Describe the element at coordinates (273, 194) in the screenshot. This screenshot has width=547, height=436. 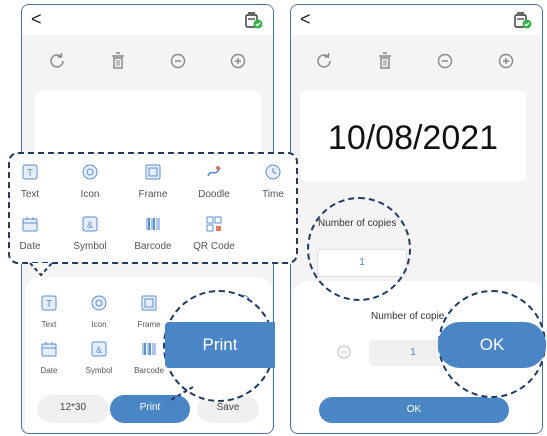
I see `popup-item-label: Time` at that location.